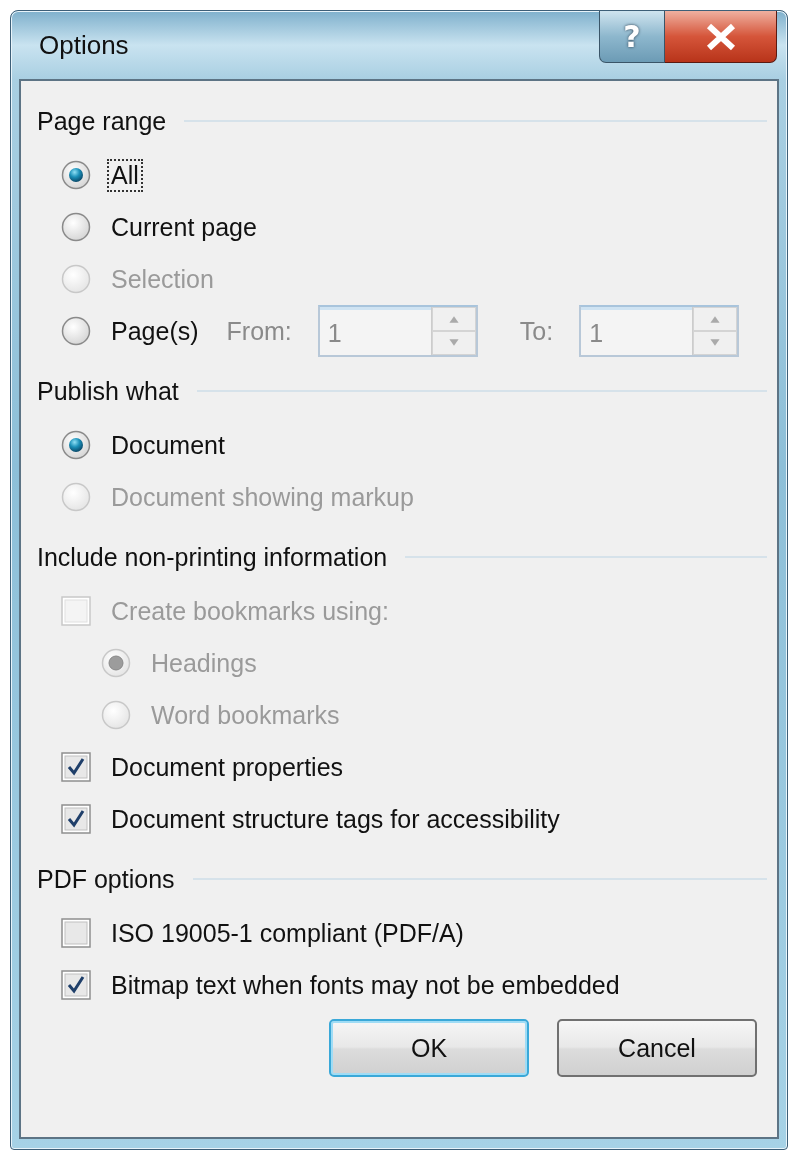 Image resolution: width=796 pixels, height=1158 pixels. What do you see at coordinates (155, 331) in the screenshot?
I see `option-label: Page(s)` at bounding box center [155, 331].